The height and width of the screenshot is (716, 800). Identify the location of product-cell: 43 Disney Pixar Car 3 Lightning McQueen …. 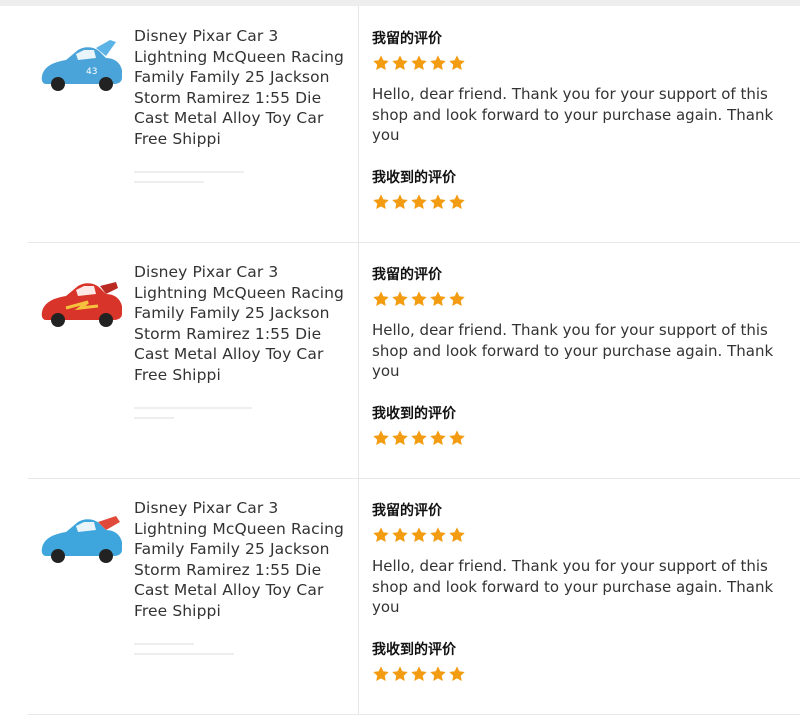
(193, 124).